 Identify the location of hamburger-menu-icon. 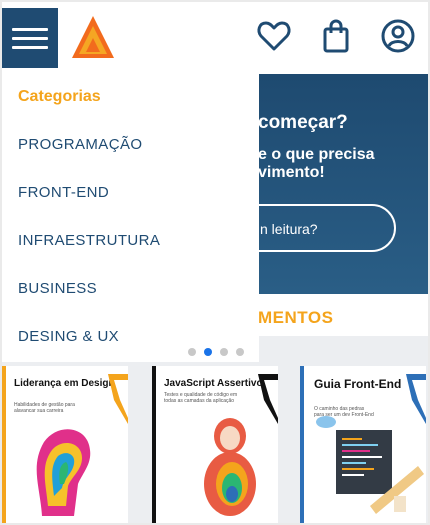
(30, 38).